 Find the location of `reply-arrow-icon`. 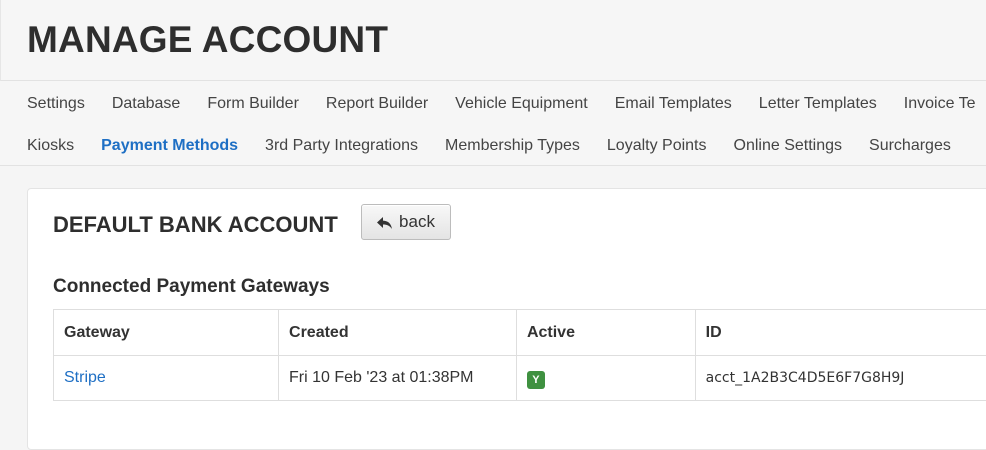

reply-arrow-icon is located at coordinates (385, 222).